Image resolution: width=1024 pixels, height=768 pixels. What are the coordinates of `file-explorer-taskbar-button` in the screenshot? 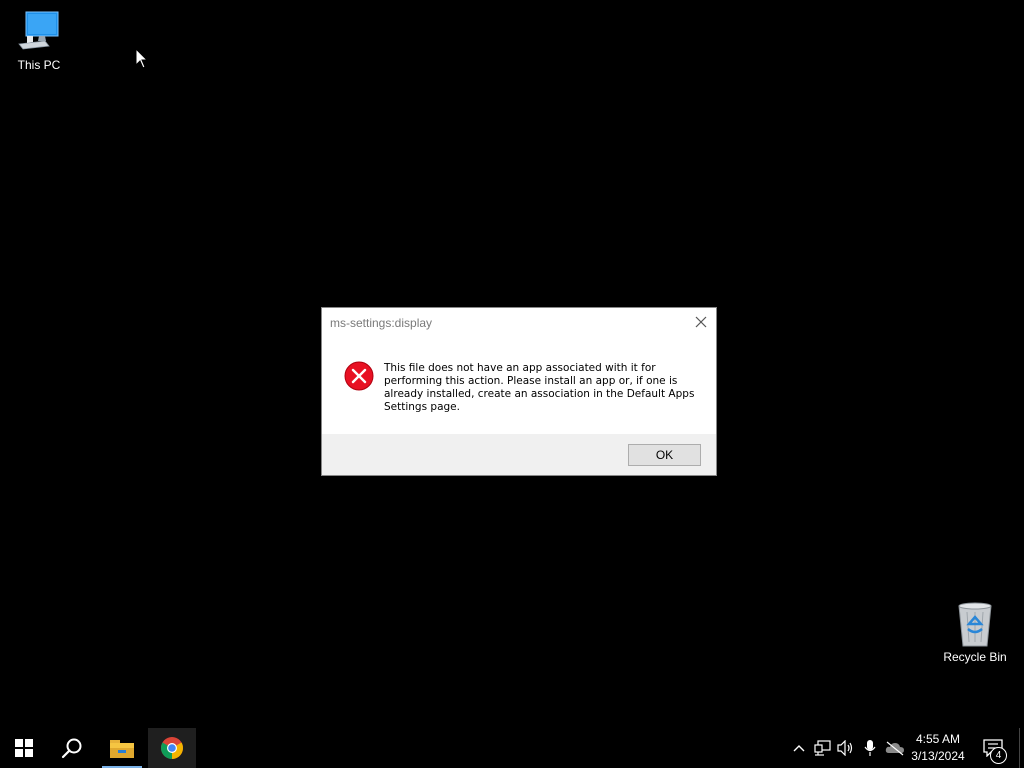 It's located at (122, 748).